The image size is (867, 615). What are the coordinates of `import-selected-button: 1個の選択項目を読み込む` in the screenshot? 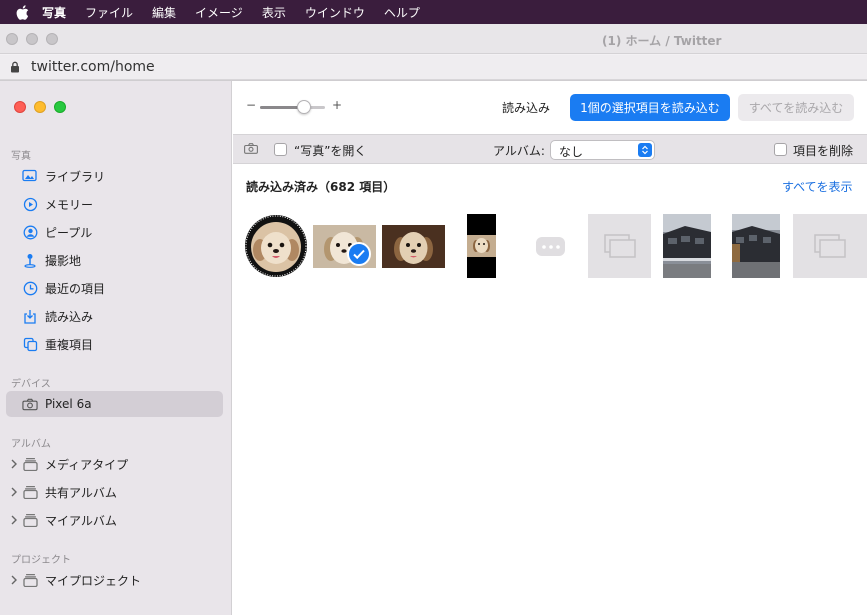 It's located at (650, 107).